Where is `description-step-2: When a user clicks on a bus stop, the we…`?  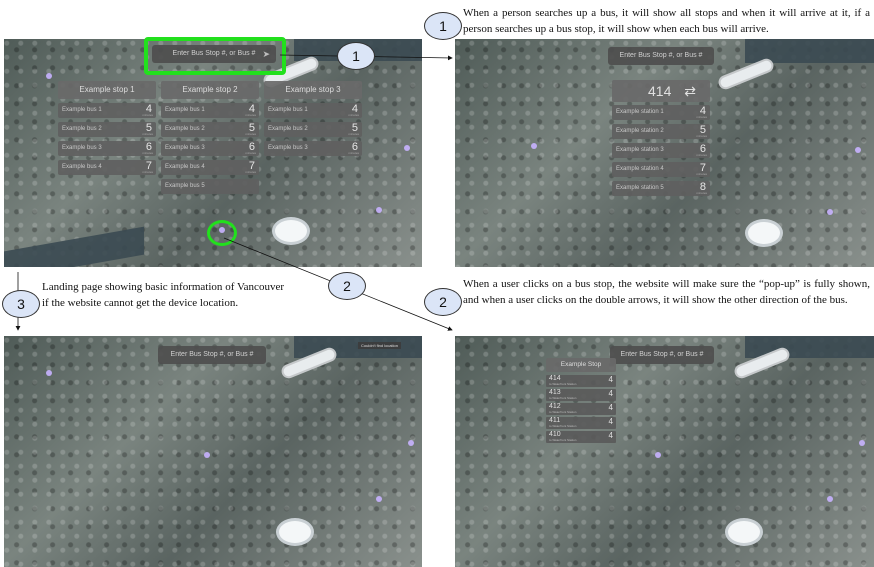 description-step-2: When a user clicks on a bus stop, the we… is located at coordinates (666, 292).